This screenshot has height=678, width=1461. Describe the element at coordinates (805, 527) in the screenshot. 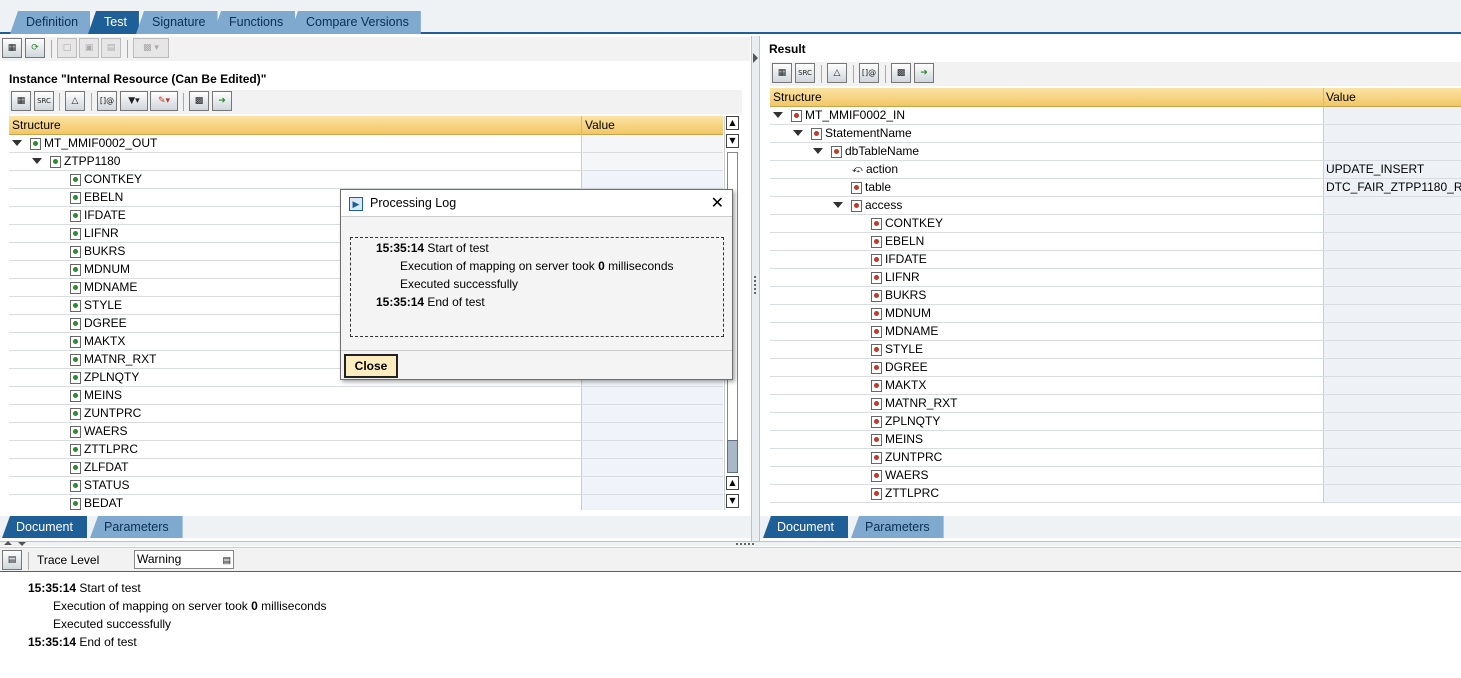

I see `right-tab-document: Document` at that location.